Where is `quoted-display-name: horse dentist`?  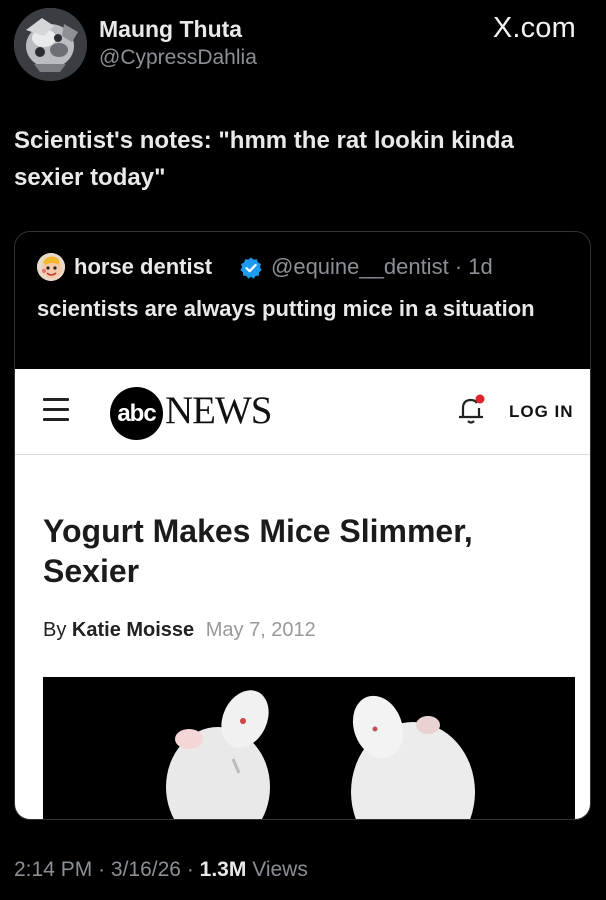
quoted-display-name: horse dentist is located at coordinates (143, 267).